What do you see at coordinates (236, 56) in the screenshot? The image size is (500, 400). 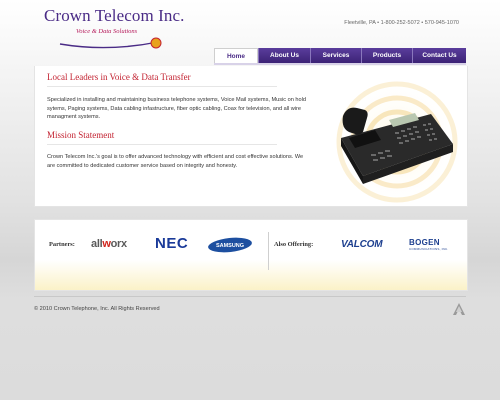 I see `tab-home: Home` at bounding box center [236, 56].